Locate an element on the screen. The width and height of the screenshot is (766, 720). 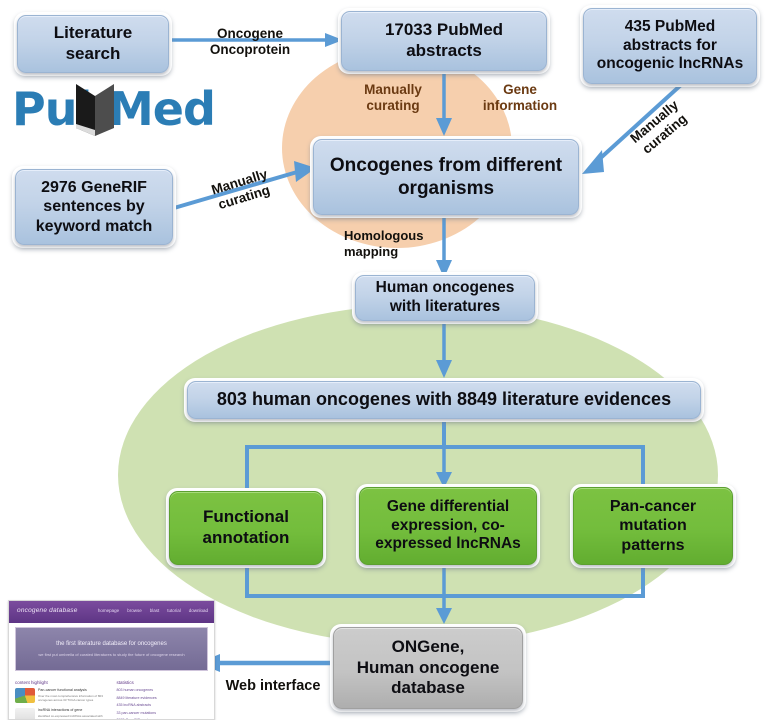
arrow-ongene-to-web-interface is located at coordinates (274, 663).